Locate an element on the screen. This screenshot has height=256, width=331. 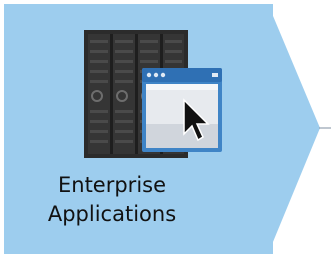
node-label-line-2: Applications is located at coordinates (112, 214).